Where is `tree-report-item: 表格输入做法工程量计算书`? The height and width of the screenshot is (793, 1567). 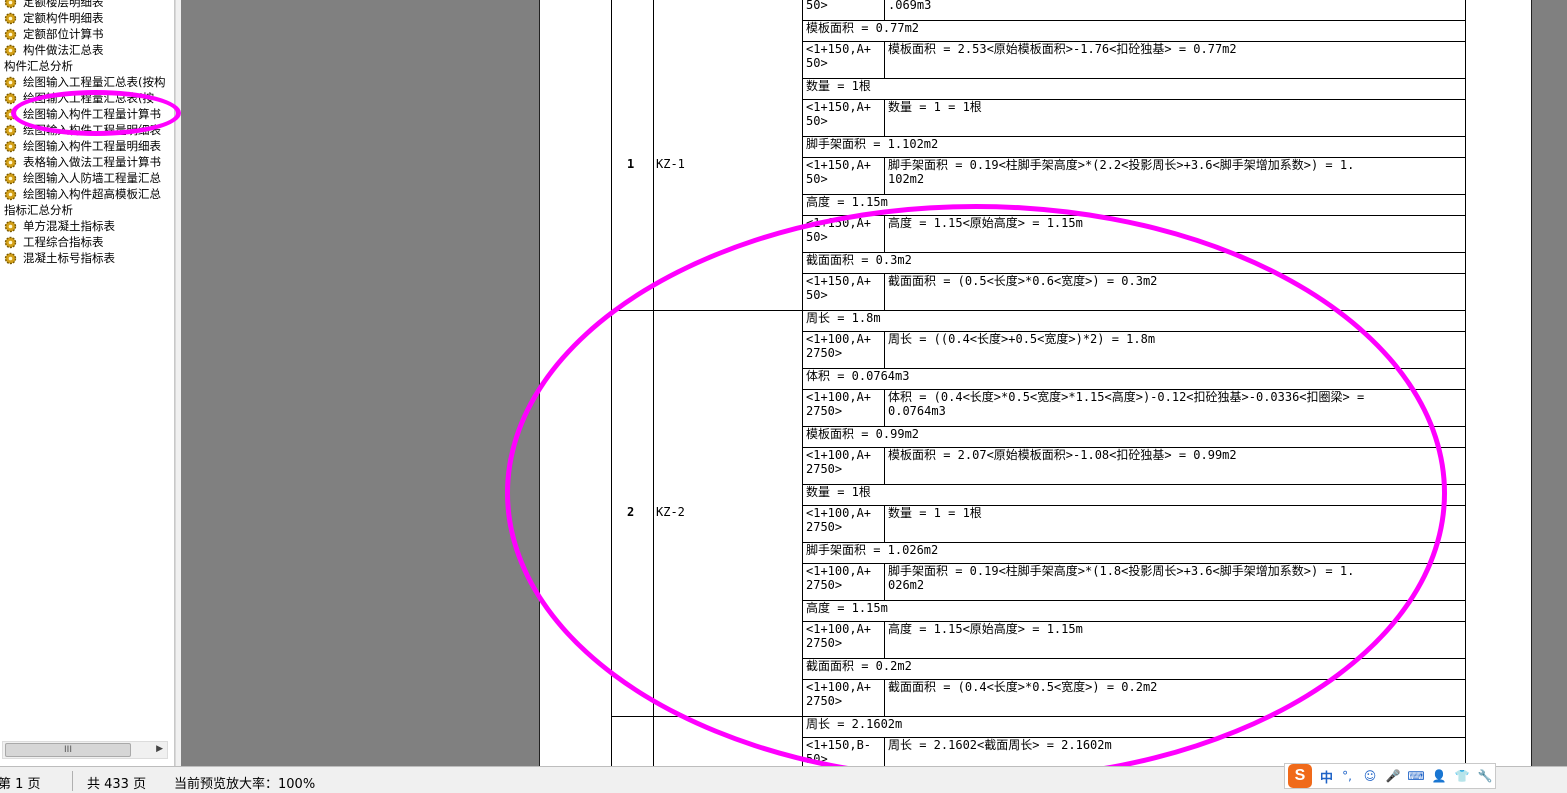
tree-report-item: 表格输入做法工程量计算书 is located at coordinates (87, 162).